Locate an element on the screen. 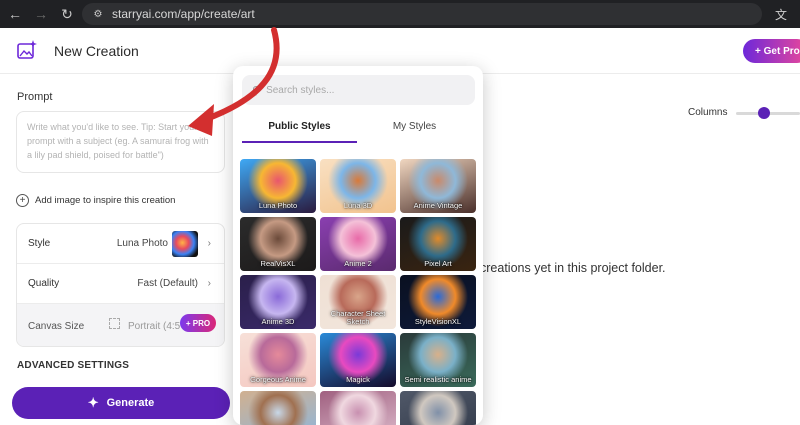 This screenshot has height=425, width=800. add-image-button: + Add image to inspire this creation is located at coordinates (95, 200).